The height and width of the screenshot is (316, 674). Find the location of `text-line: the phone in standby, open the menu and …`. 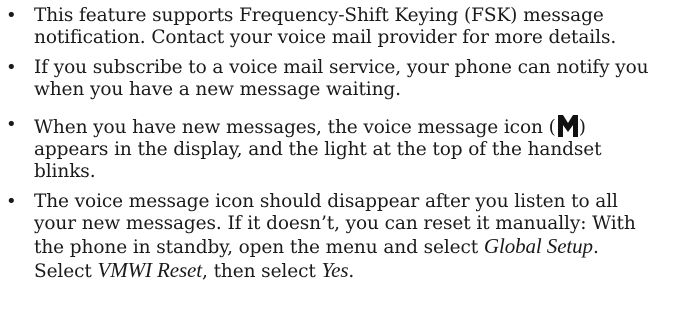

text-line: the phone in standby, open the menu and … is located at coordinates (344, 247).